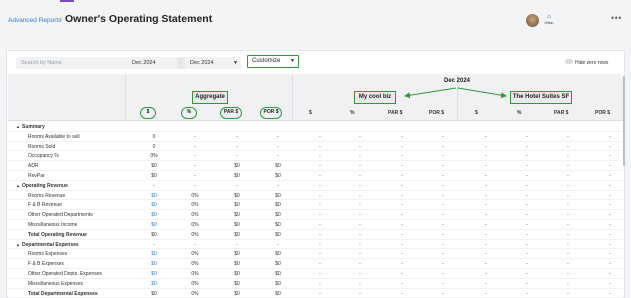 The height and width of the screenshot is (298, 631). What do you see at coordinates (181, 63) in the screenshot?
I see `date-range-dash: -` at bounding box center [181, 63].